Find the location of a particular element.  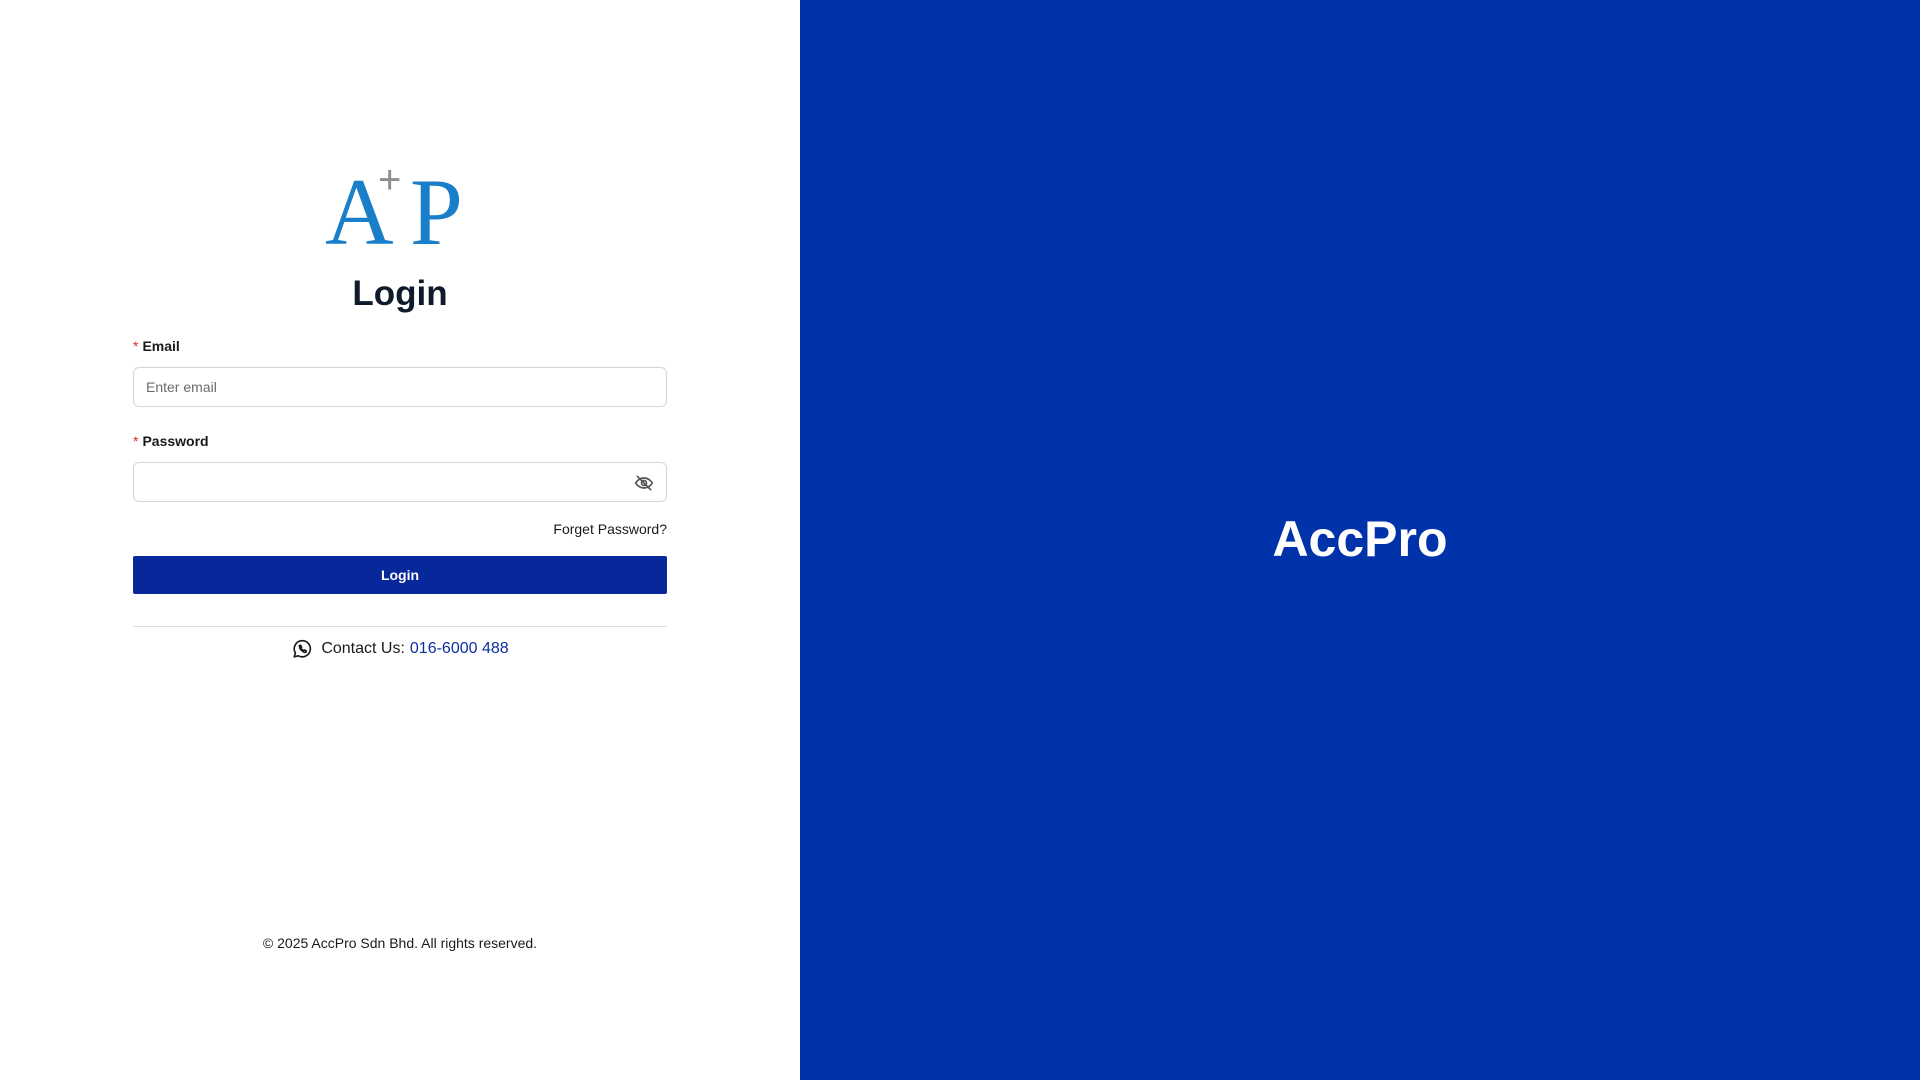

contact-row: Contact Us: 016-6000 488 is located at coordinates (400, 649).